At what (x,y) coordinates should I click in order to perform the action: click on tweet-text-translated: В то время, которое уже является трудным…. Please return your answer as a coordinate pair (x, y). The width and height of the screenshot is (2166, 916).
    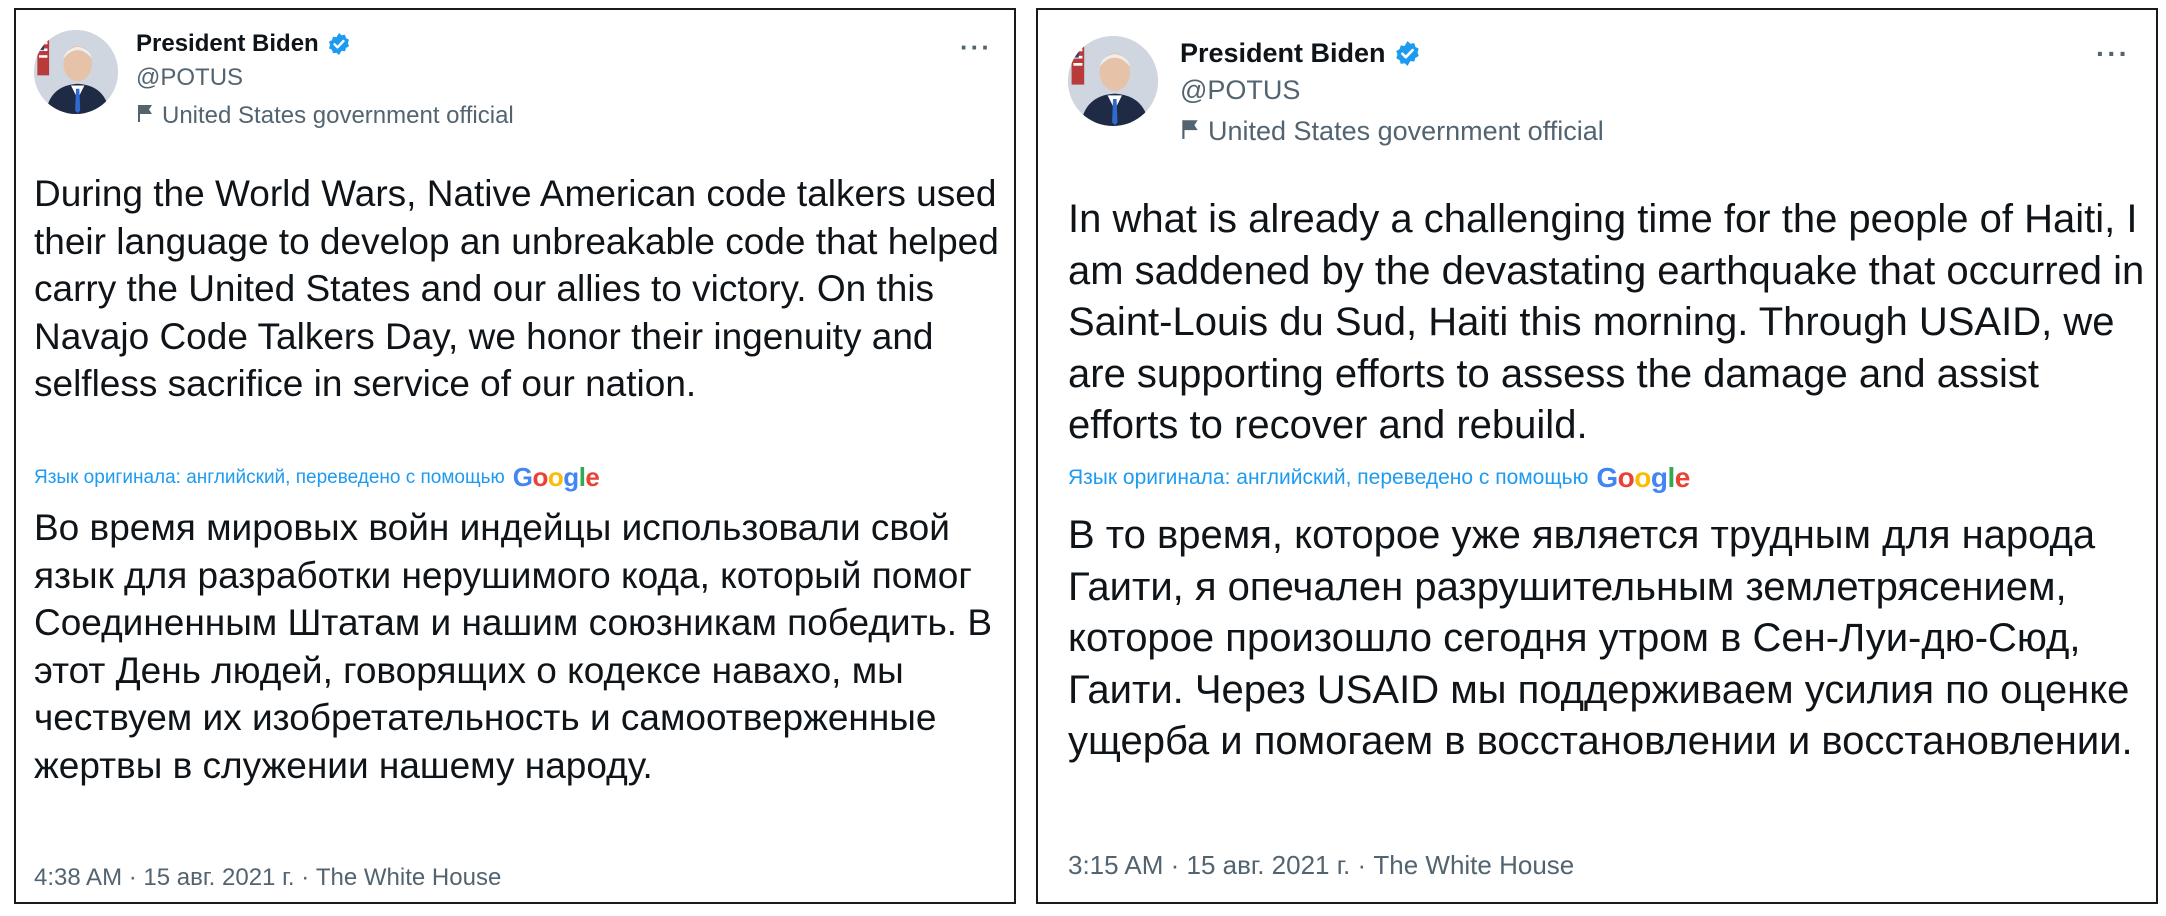
    Looking at the image, I should click on (1600, 638).